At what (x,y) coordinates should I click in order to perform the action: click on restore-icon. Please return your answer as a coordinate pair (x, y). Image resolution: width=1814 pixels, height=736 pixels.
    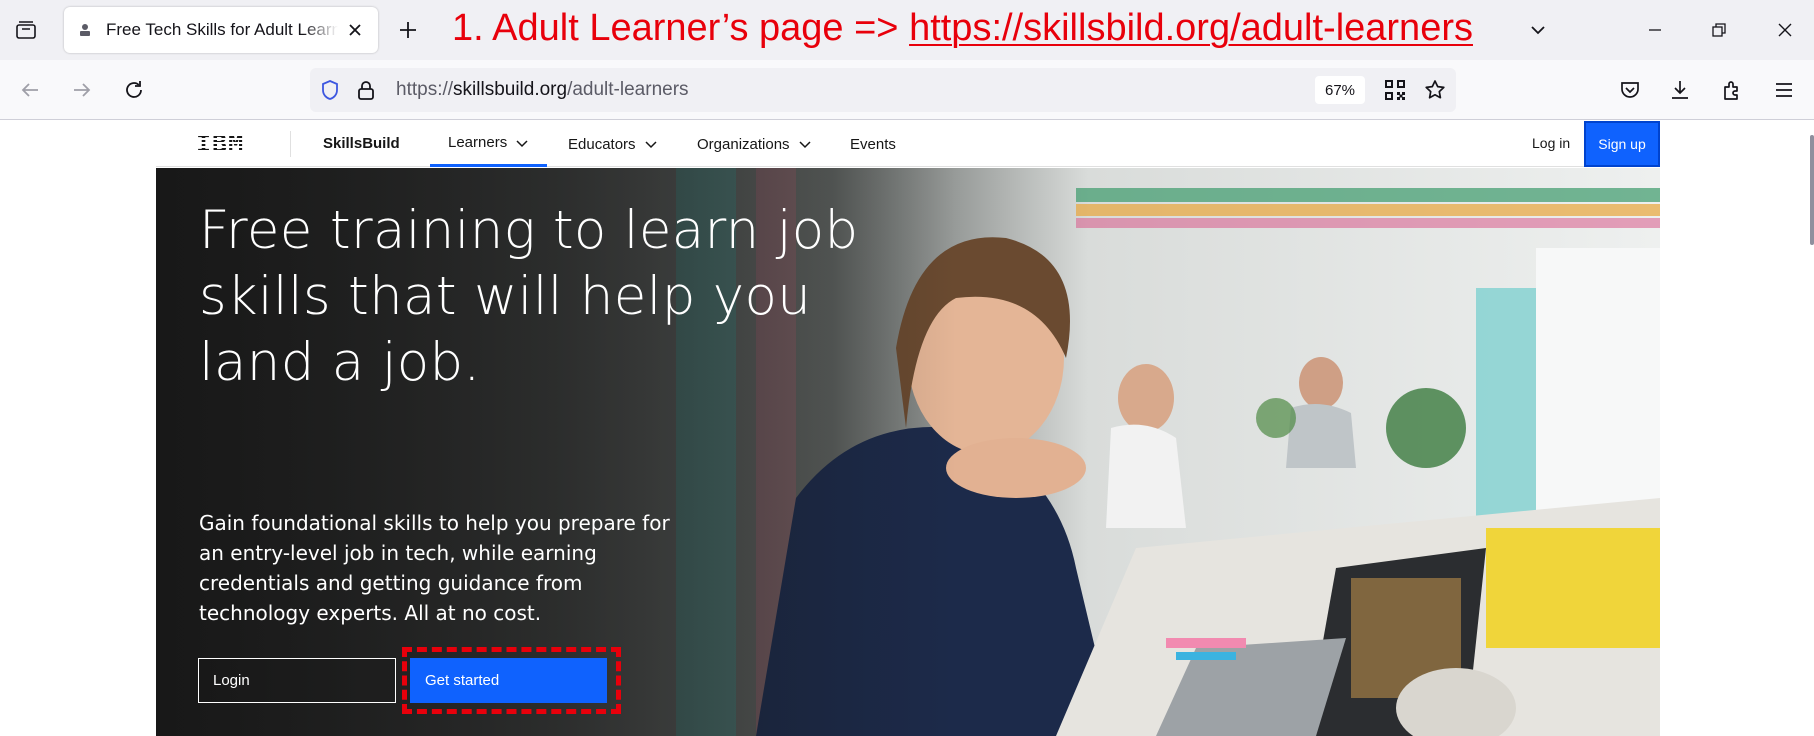
    Looking at the image, I should click on (1719, 30).